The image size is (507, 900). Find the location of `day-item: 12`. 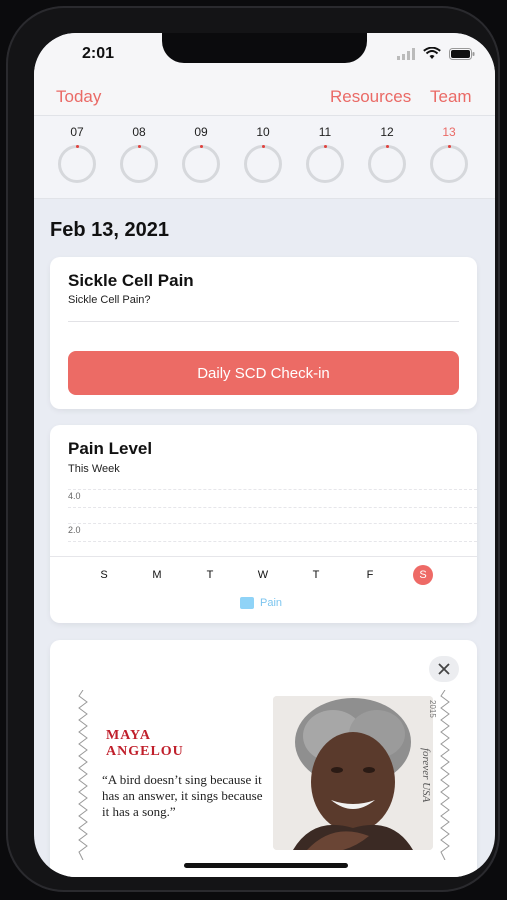

day-item: 12 is located at coordinates (387, 154).